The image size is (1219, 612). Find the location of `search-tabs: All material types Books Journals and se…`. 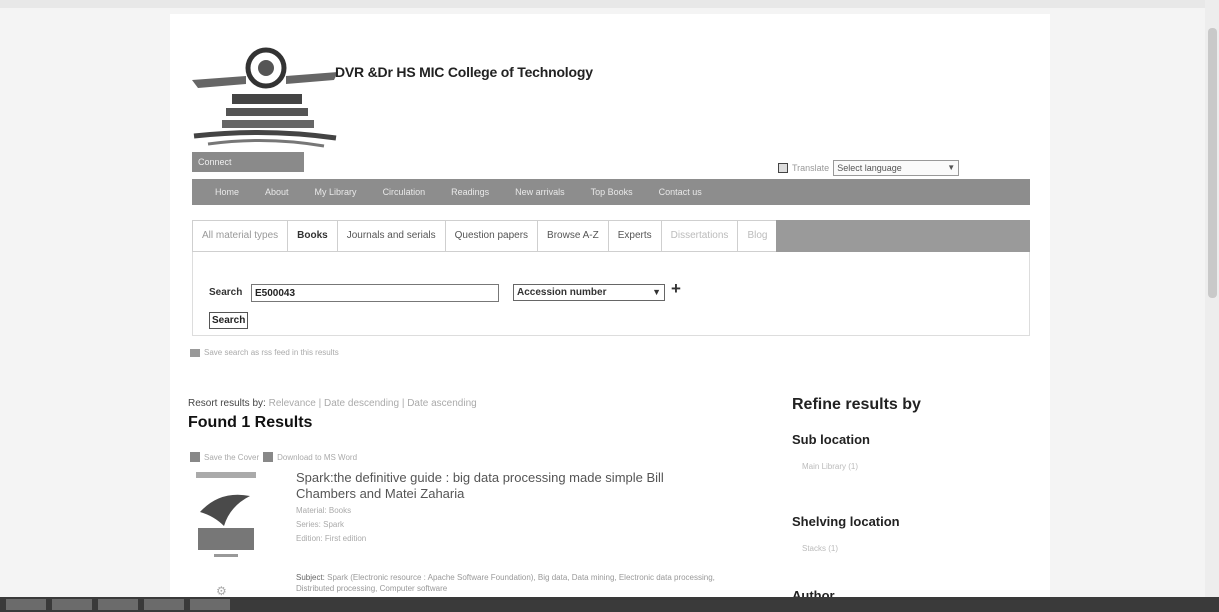

search-tabs: All material types Books Journals and se… is located at coordinates (611, 236).